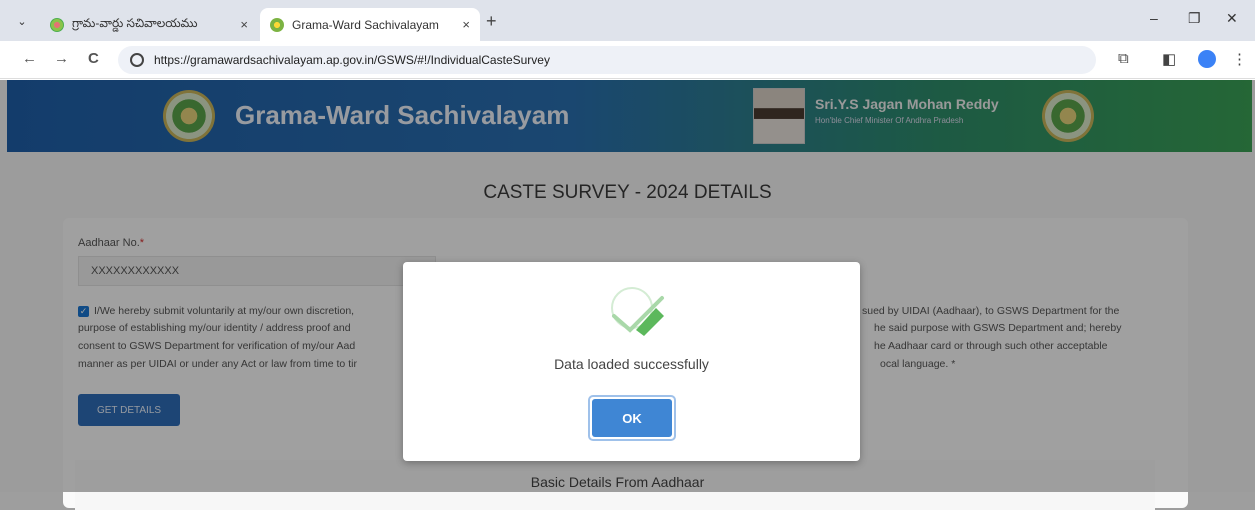 The image size is (1255, 510). What do you see at coordinates (1207, 59) in the screenshot?
I see `profile-avatar-icon` at bounding box center [1207, 59].